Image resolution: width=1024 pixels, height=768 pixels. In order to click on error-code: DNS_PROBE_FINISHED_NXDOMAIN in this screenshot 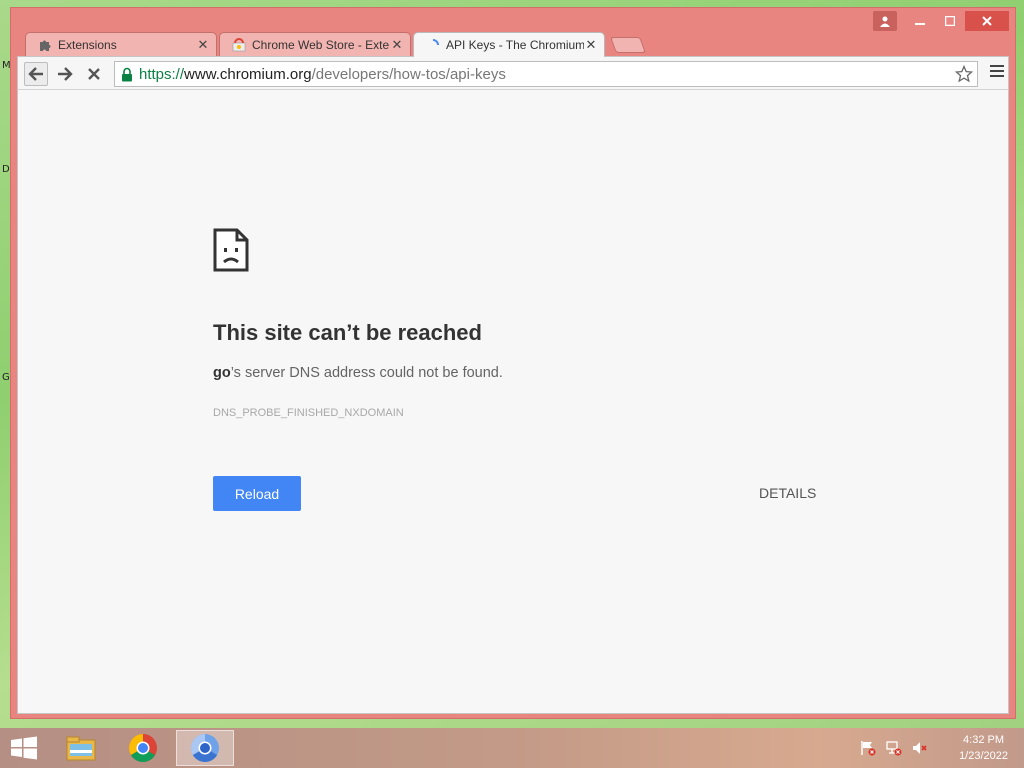, I will do `click(308, 413)`.